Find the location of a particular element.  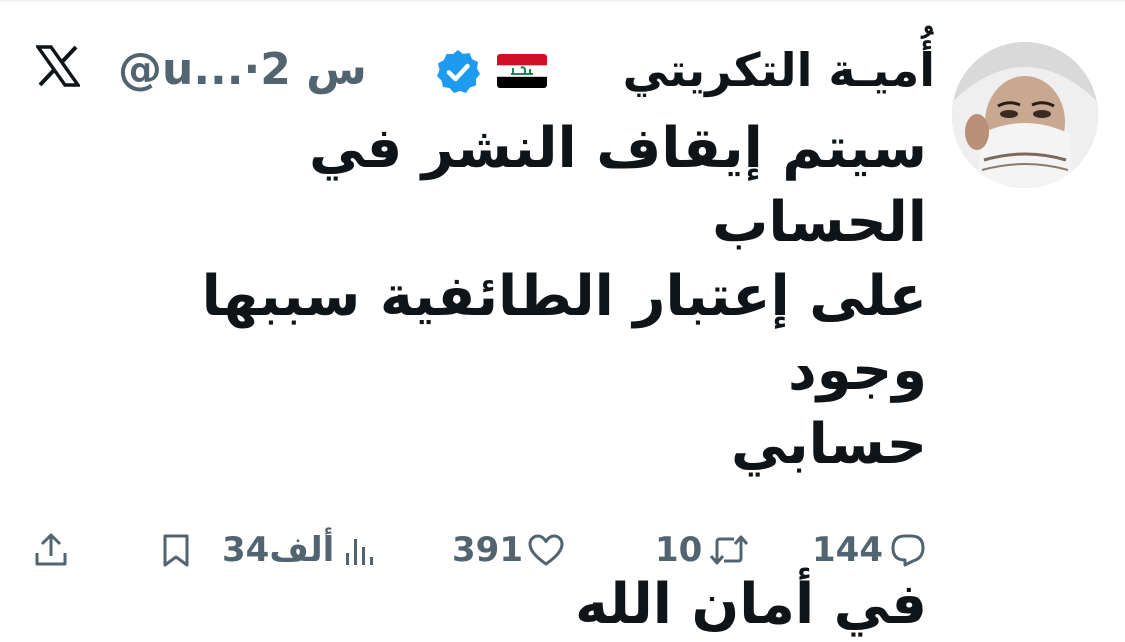

share-icon is located at coordinates (51, 550).